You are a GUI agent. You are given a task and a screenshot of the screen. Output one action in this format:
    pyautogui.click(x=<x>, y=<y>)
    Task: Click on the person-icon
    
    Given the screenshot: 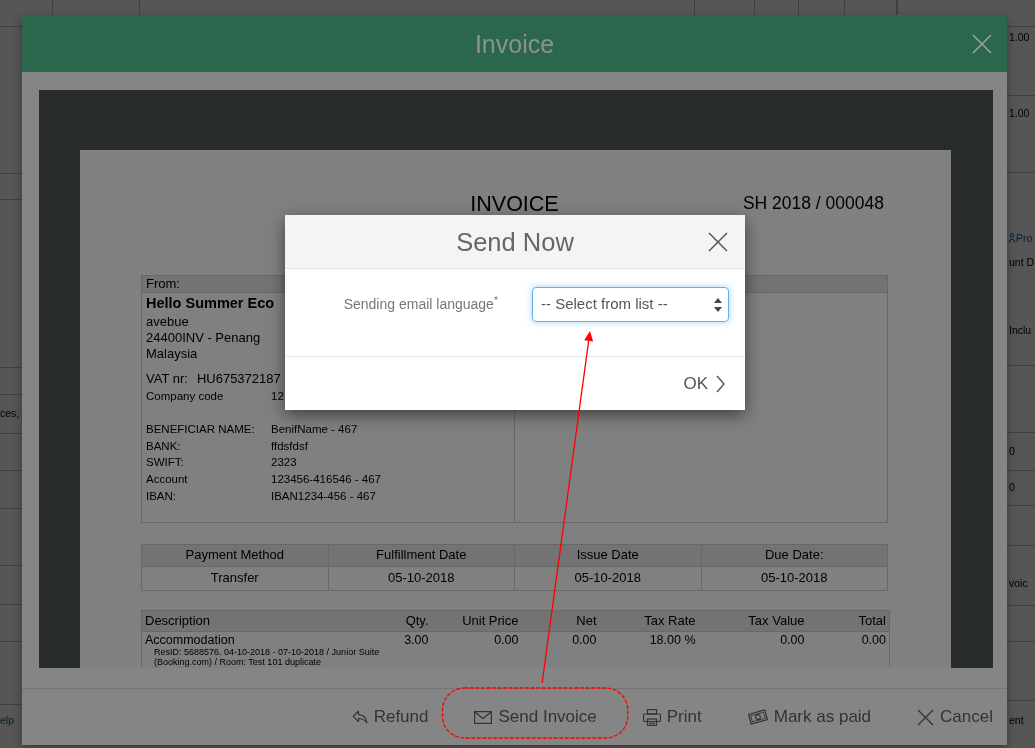 What is the action you would take?
    pyautogui.click(x=1012, y=238)
    